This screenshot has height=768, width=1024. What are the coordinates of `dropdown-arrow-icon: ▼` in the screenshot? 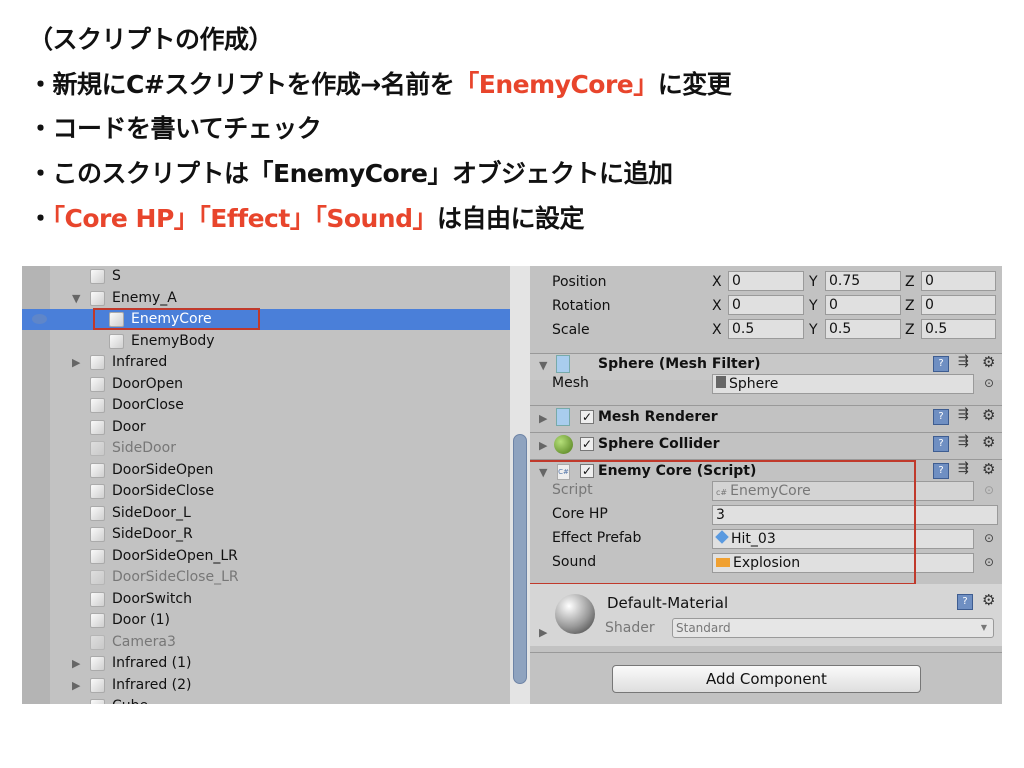 It's located at (983, 627).